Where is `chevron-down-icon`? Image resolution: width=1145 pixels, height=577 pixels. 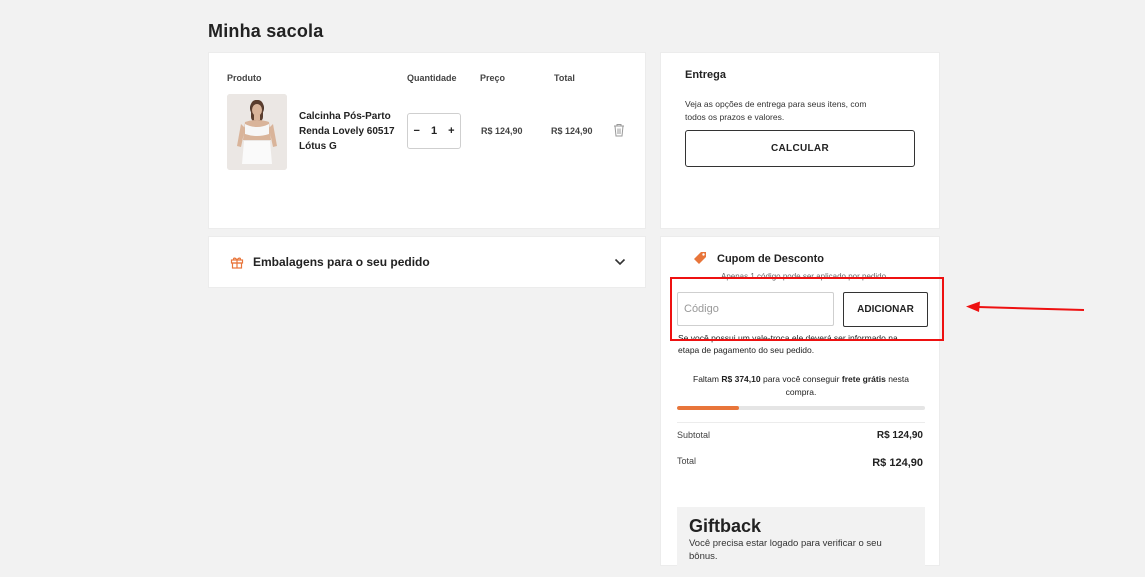
chevron-down-icon is located at coordinates (620, 262).